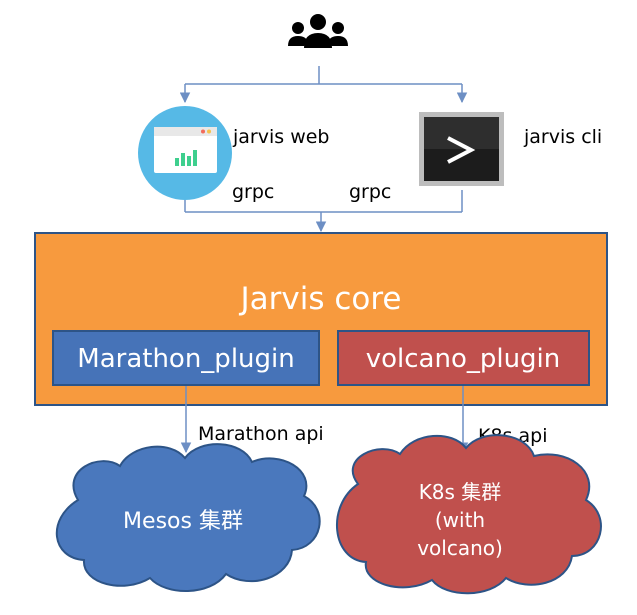 The image size is (637, 615). I want to click on grpc-web-label: grpc, so click(253, 192).